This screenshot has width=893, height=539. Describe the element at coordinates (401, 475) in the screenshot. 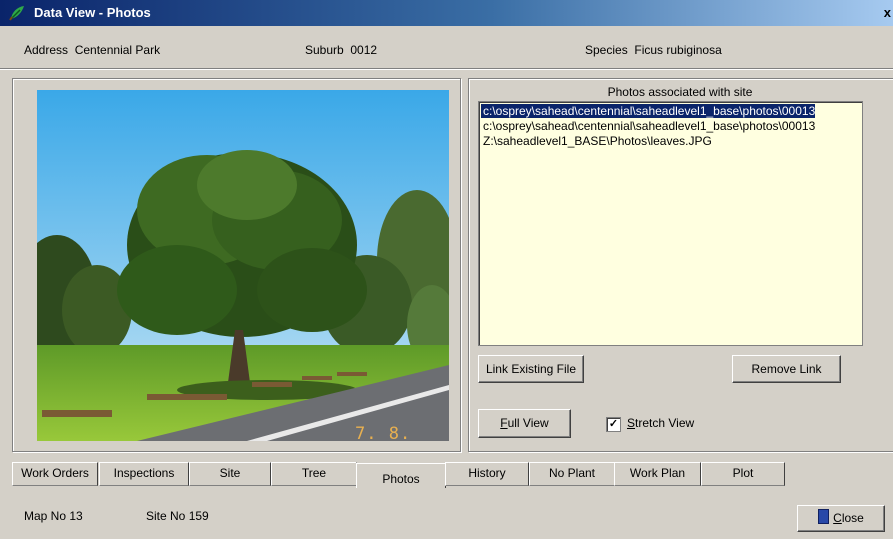

I see `tab-photos: Photos` at that location.